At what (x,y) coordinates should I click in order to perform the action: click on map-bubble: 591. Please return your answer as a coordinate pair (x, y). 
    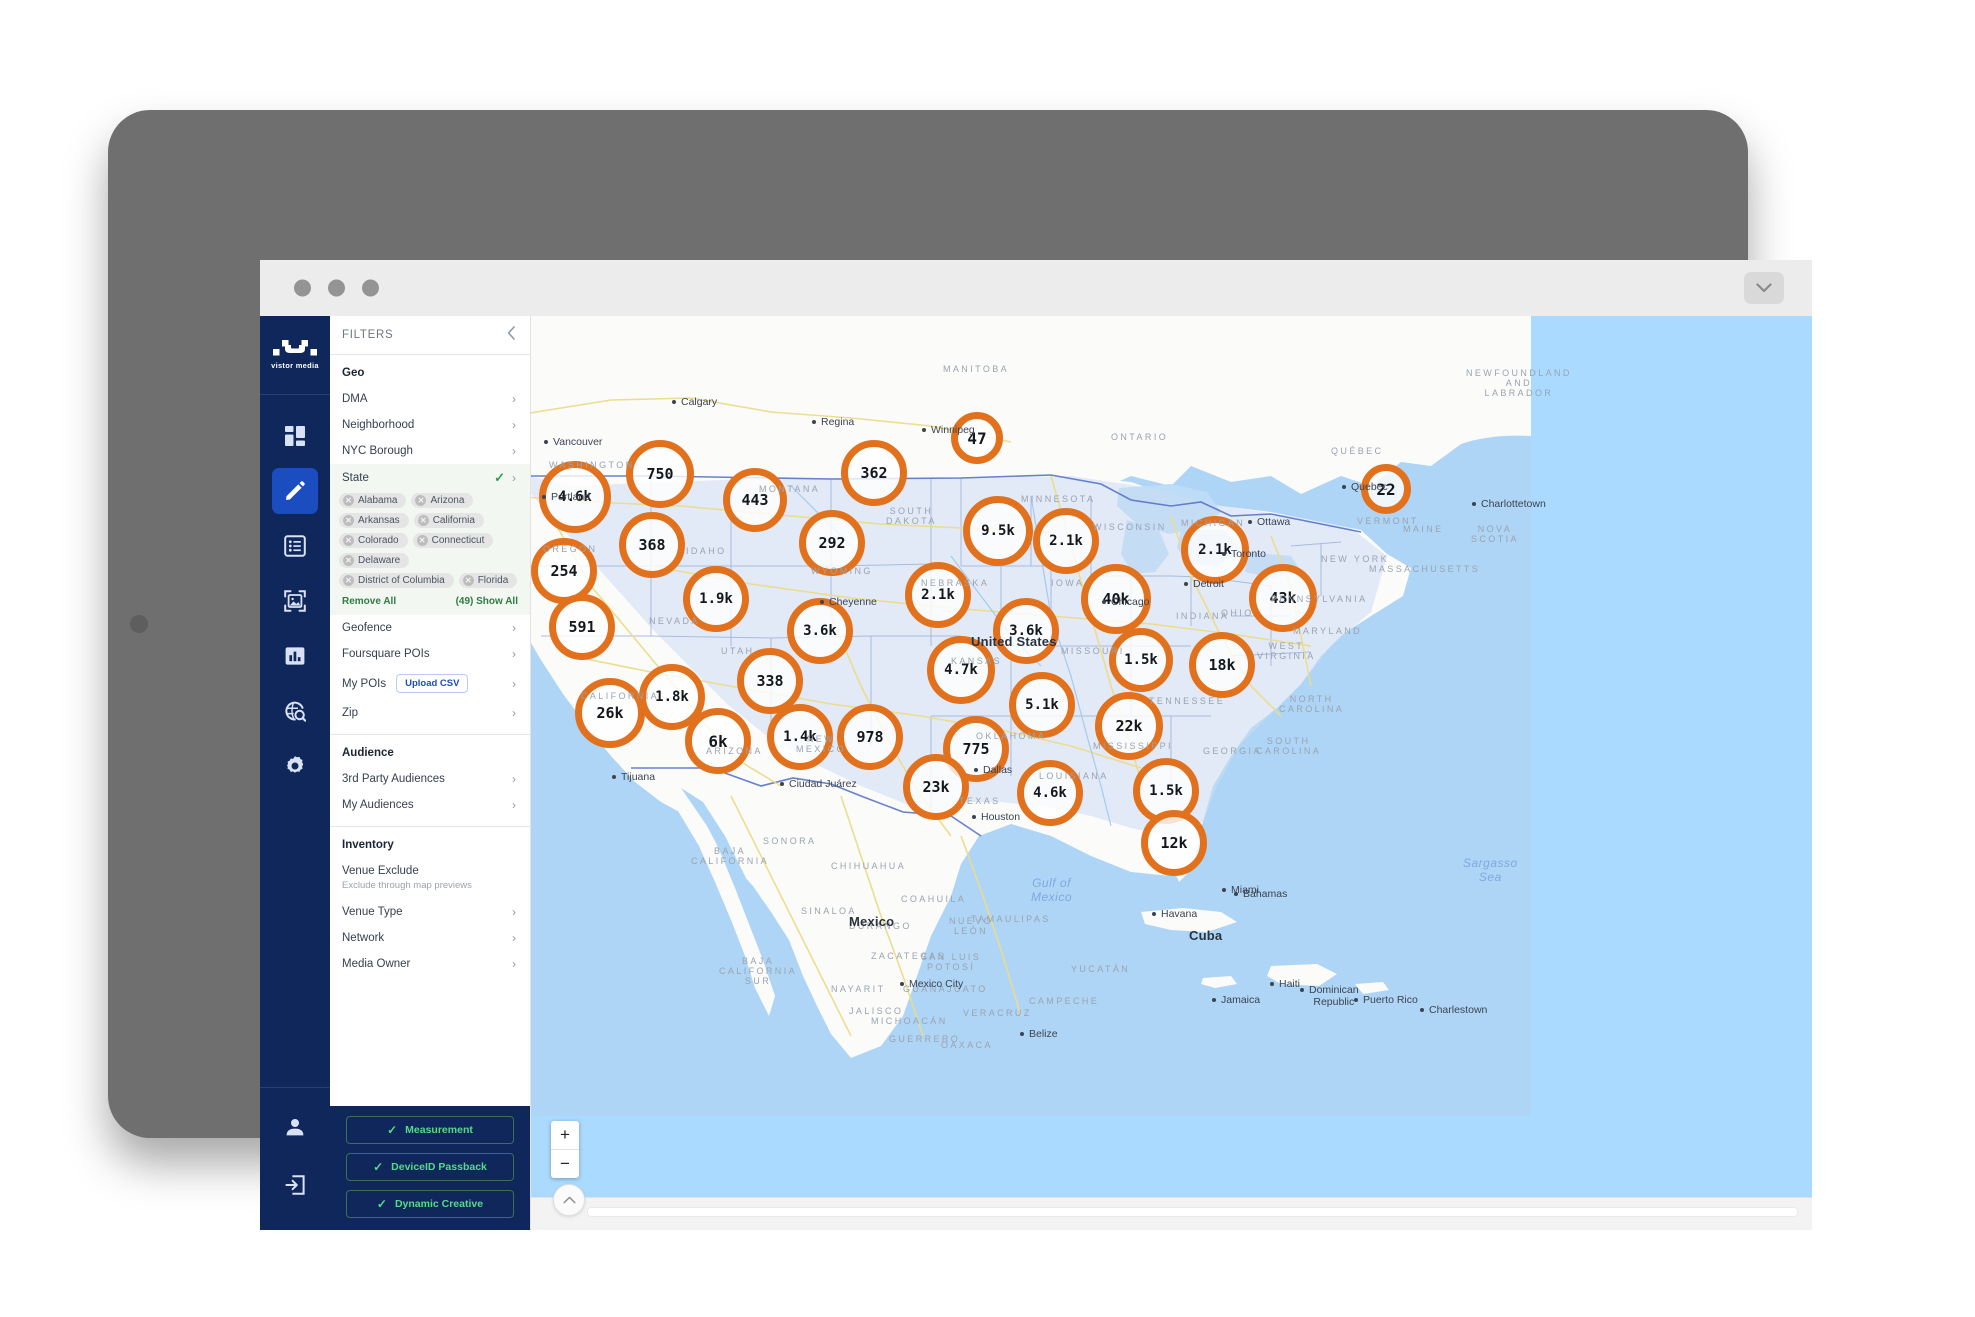
    Looking at the image, I should click on (582, 627).